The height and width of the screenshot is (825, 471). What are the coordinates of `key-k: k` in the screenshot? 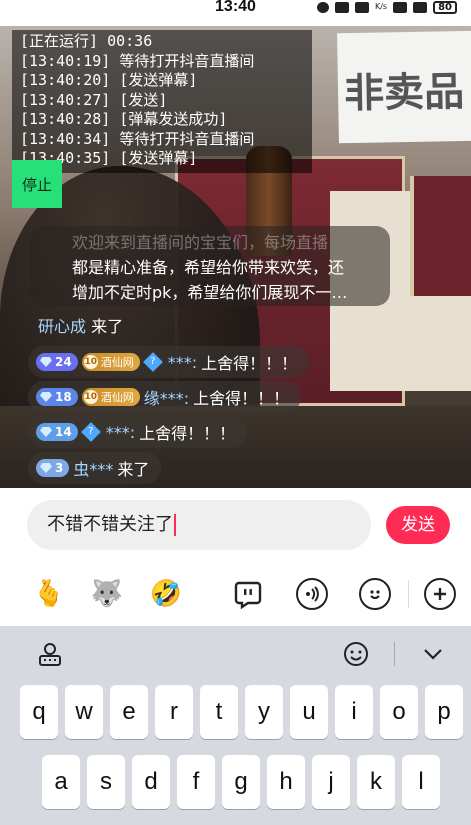 It's located at (376, 782).